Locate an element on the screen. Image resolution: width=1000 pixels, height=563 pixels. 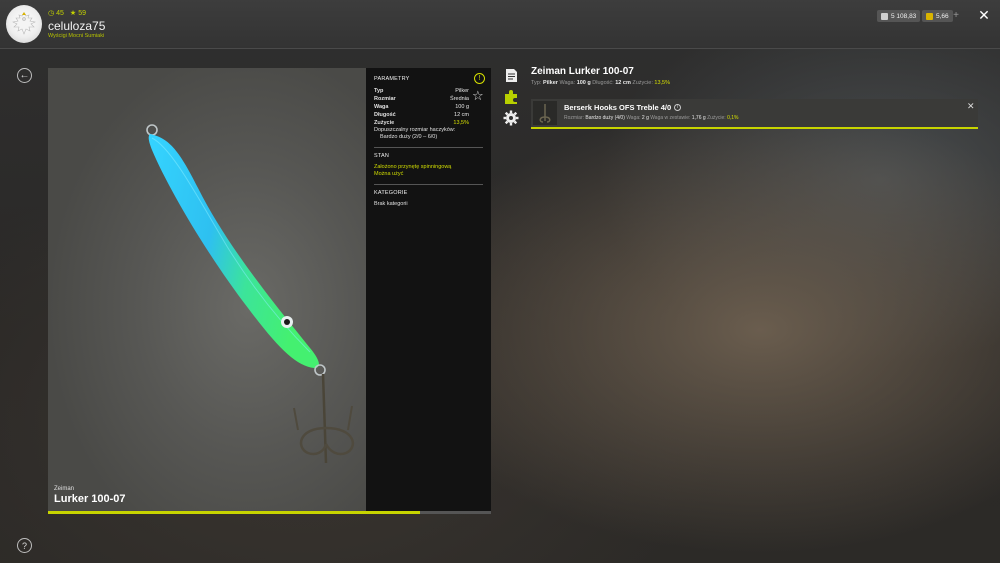
param-label: Waga is located at coordinates (381, 107).